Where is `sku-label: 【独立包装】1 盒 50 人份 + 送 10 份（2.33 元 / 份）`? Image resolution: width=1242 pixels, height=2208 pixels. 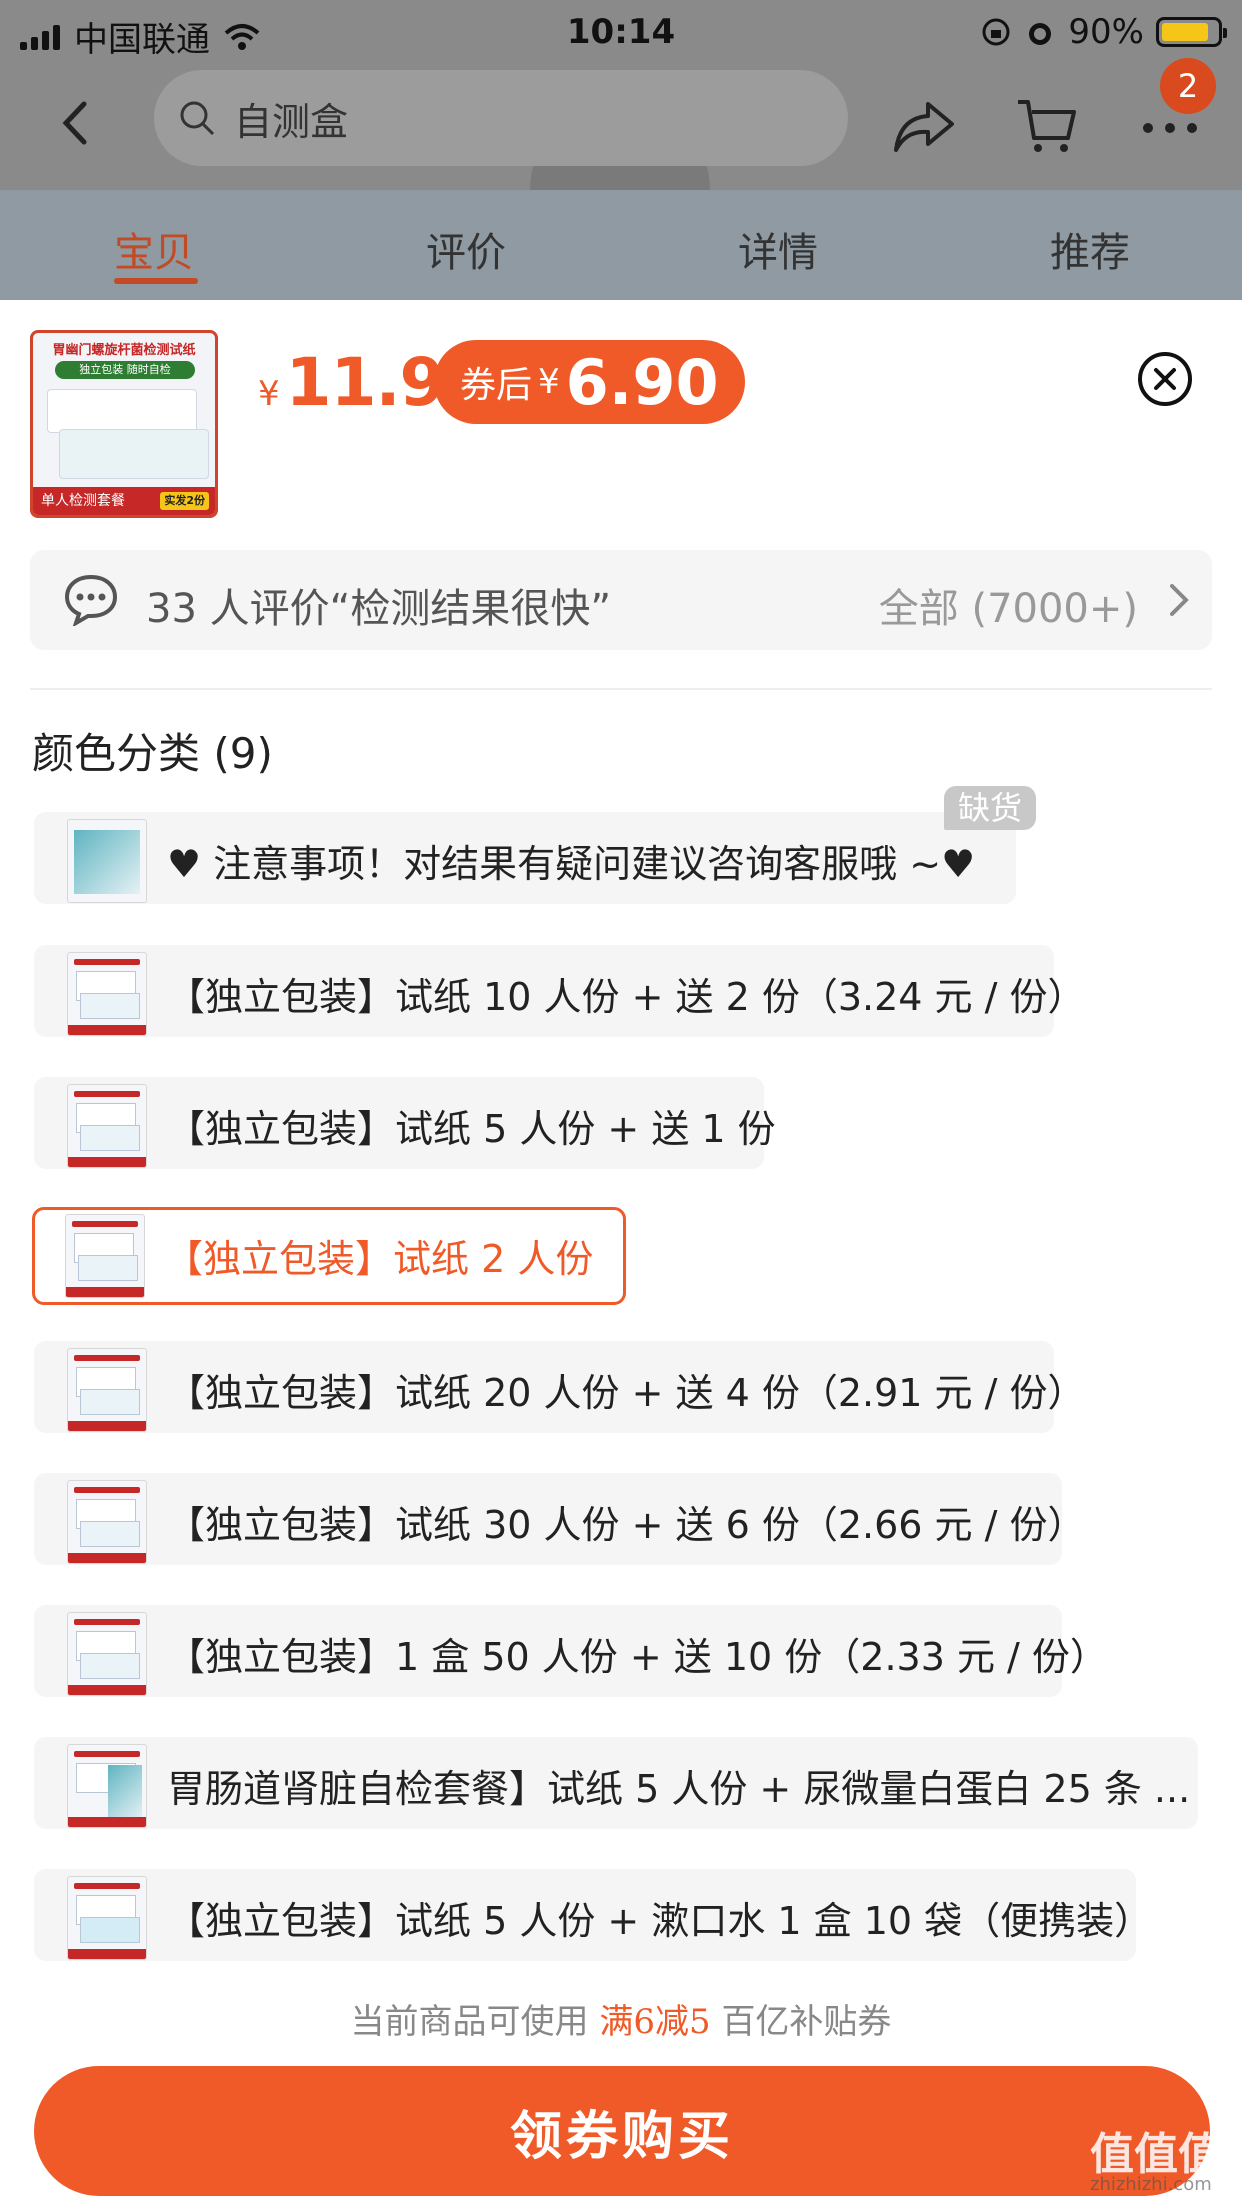
sku-label: 【独立包装】1 盒 50 人份 + 送 10 份（2.33 元 / 份） is located at coordinates (637, 1657).